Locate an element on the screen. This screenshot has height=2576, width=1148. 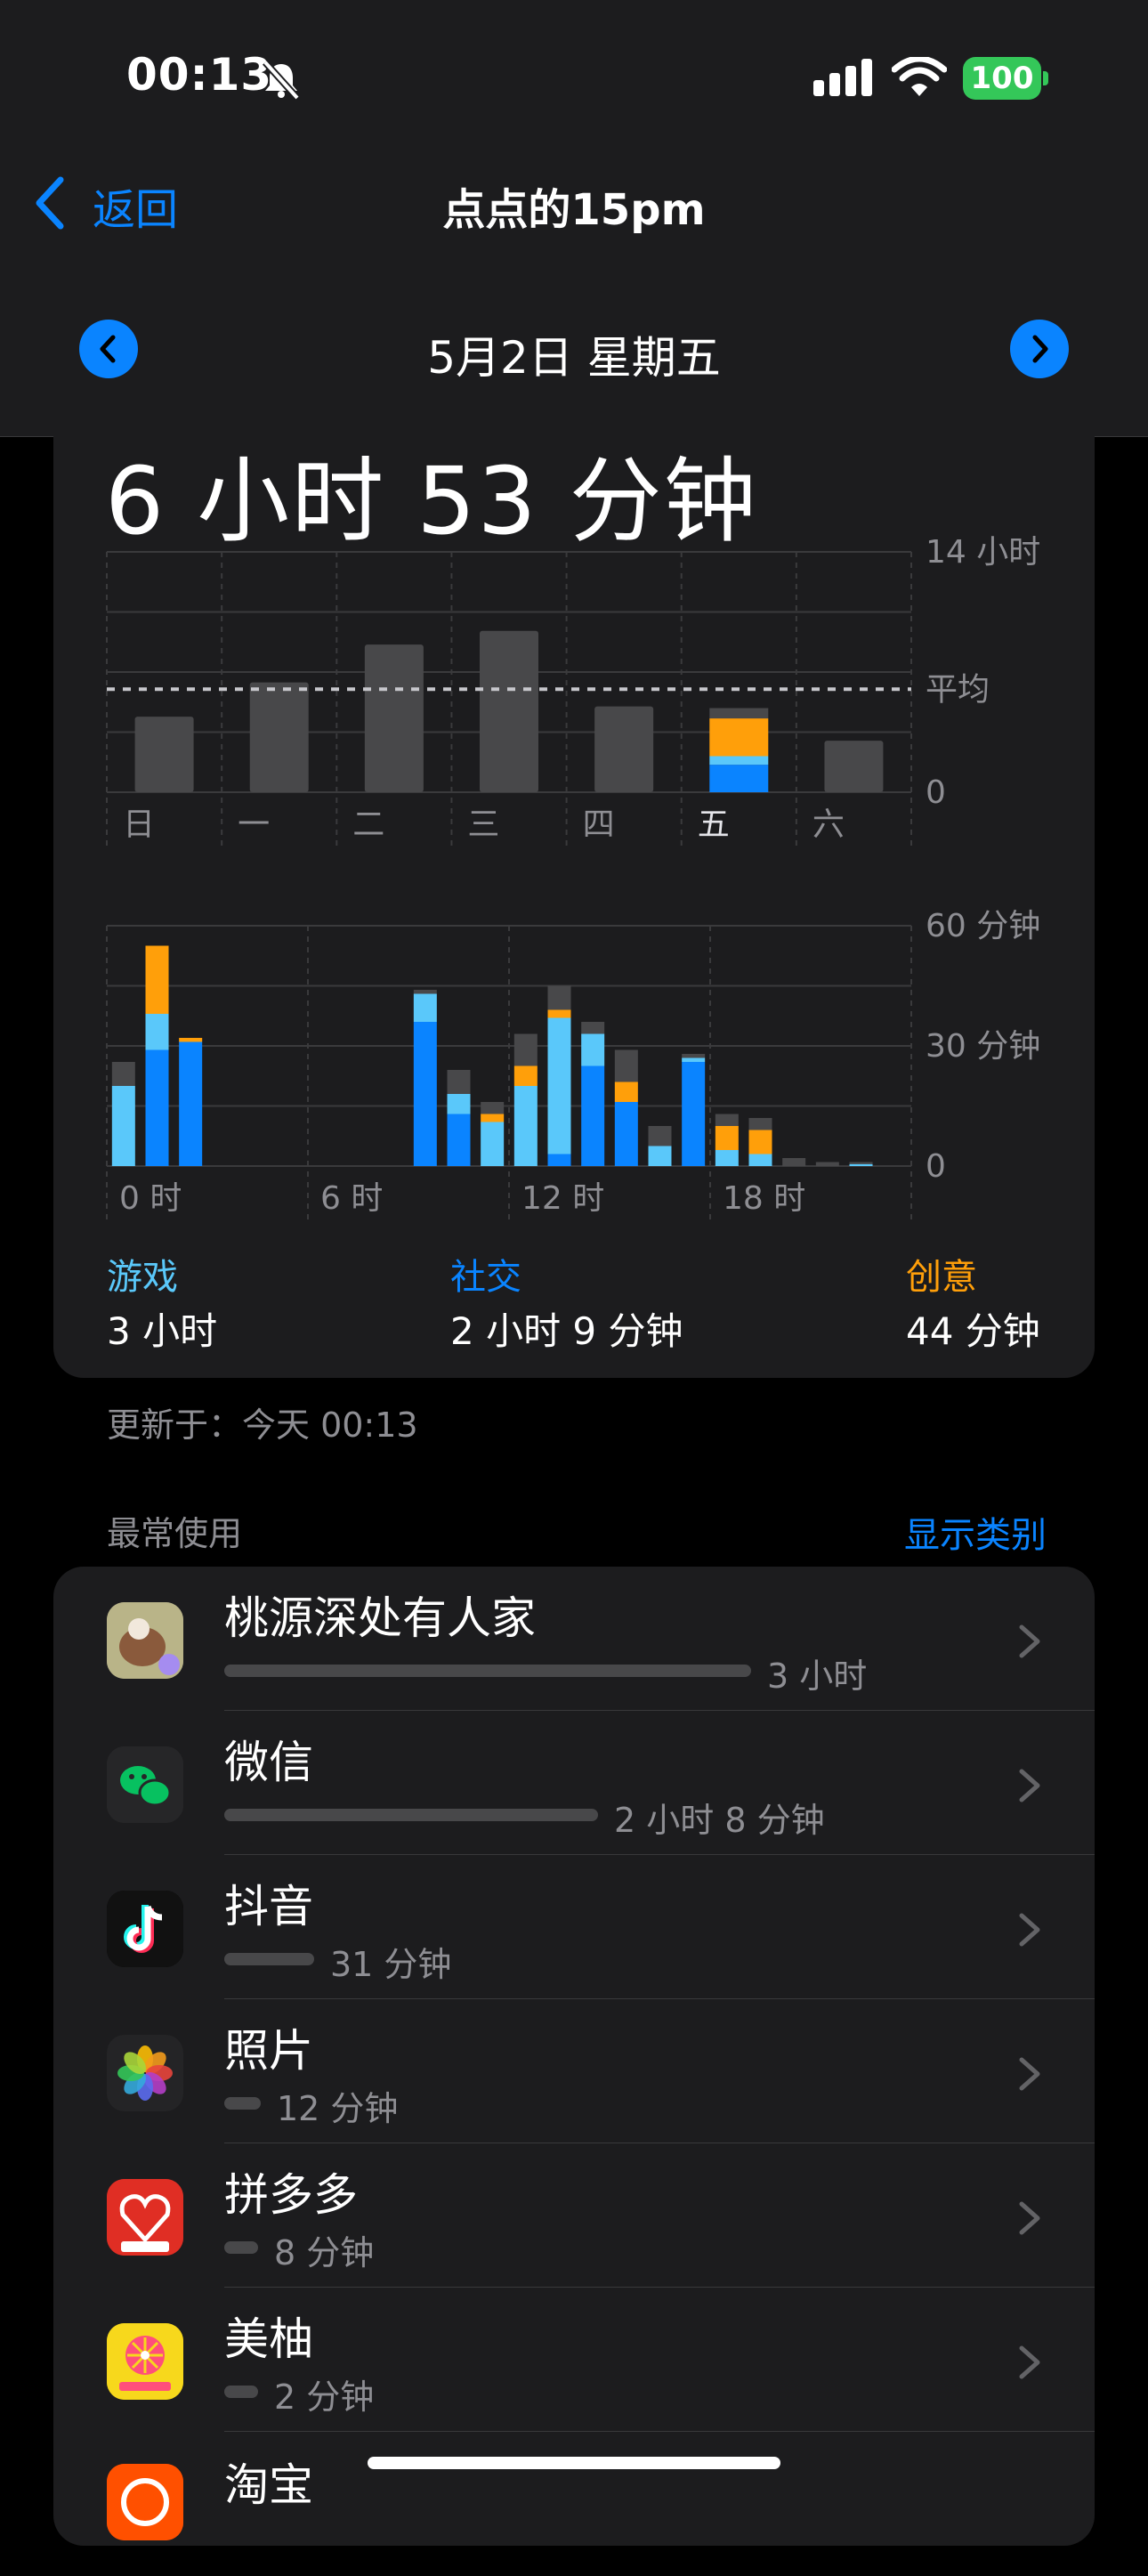
hourly-x-label: 0 时 is located at coordinates (150, 1198).